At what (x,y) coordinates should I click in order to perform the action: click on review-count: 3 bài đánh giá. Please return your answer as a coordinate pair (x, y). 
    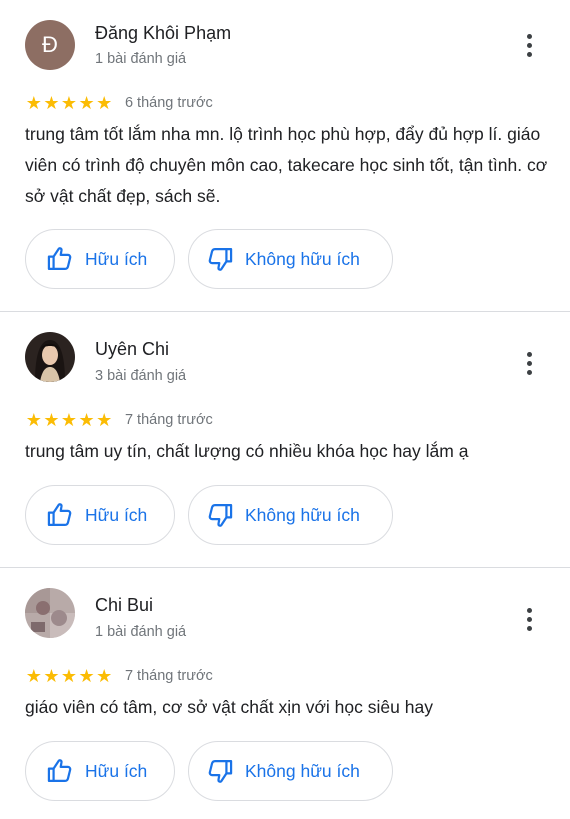
    Looking at the image, I should click on (141, 376).